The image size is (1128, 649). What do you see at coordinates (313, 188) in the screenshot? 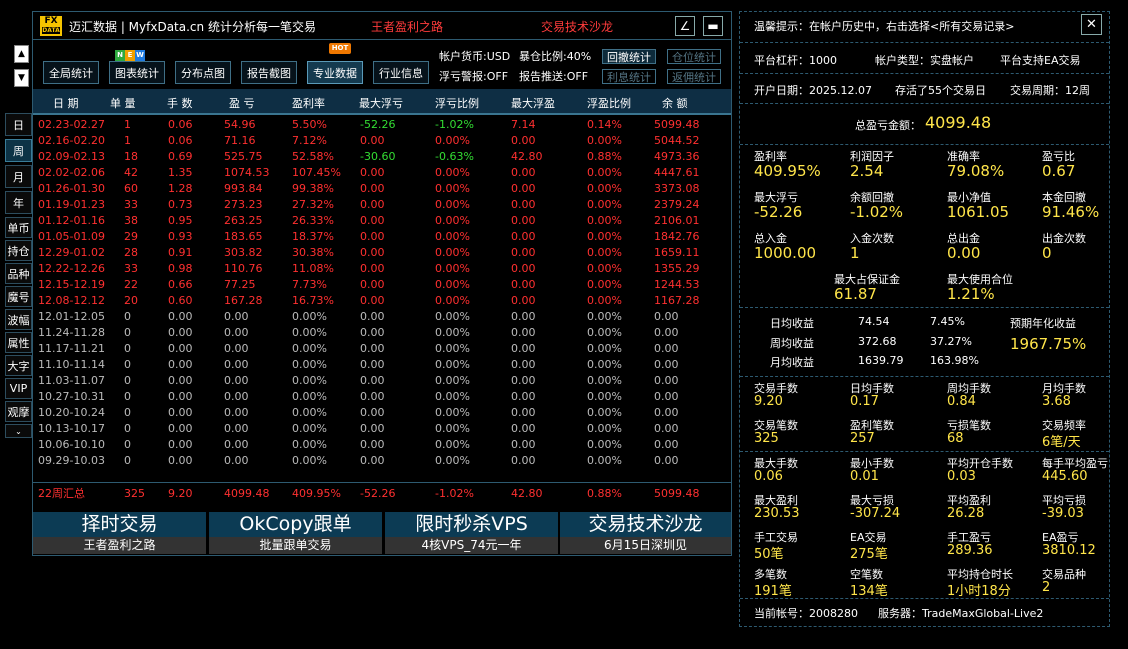
I see `cell-profit-rate: 99.38%` at bounding box center [313, 188].